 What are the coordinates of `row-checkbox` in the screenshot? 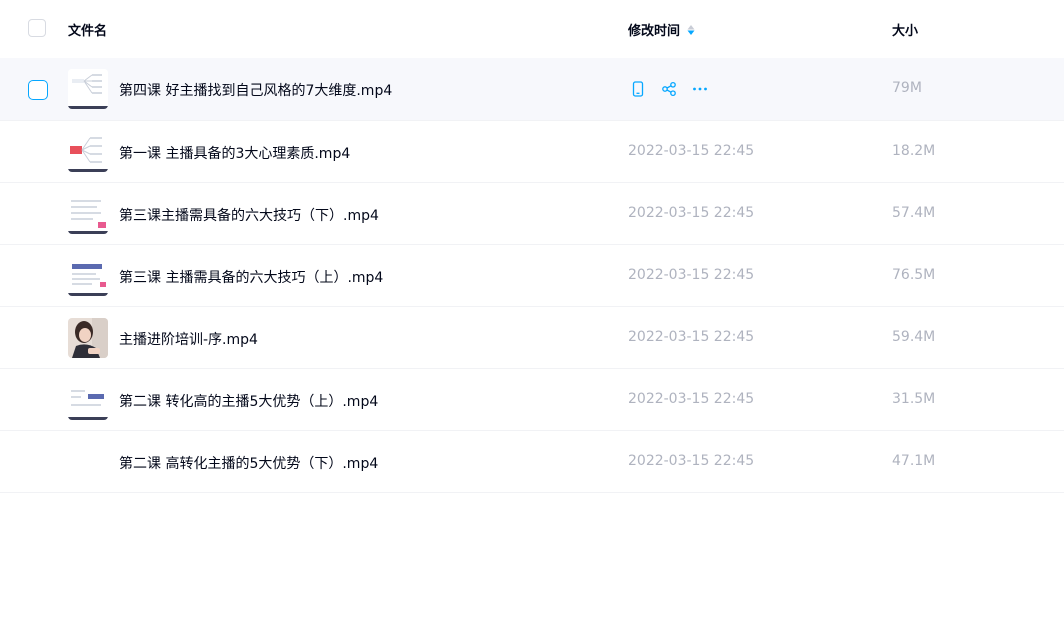 It's located at (38, 90).